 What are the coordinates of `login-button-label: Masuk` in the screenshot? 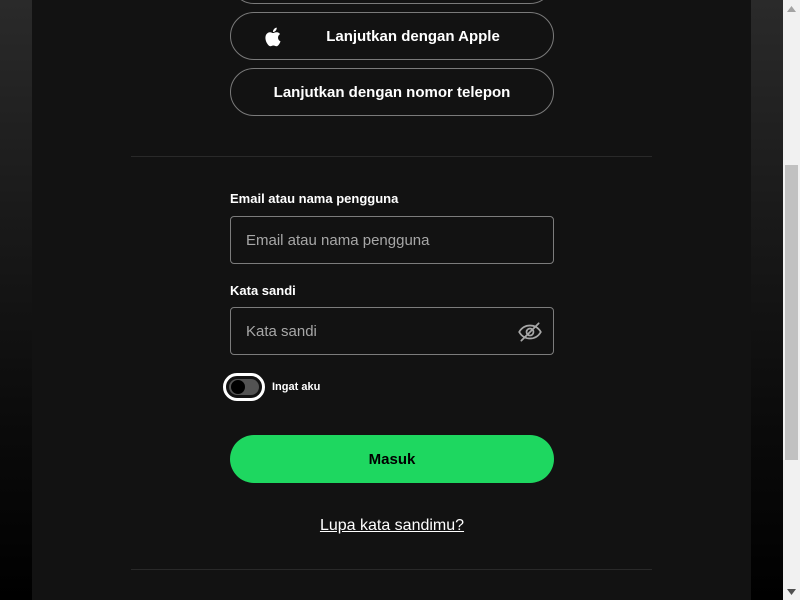 It's located at (392, 459).